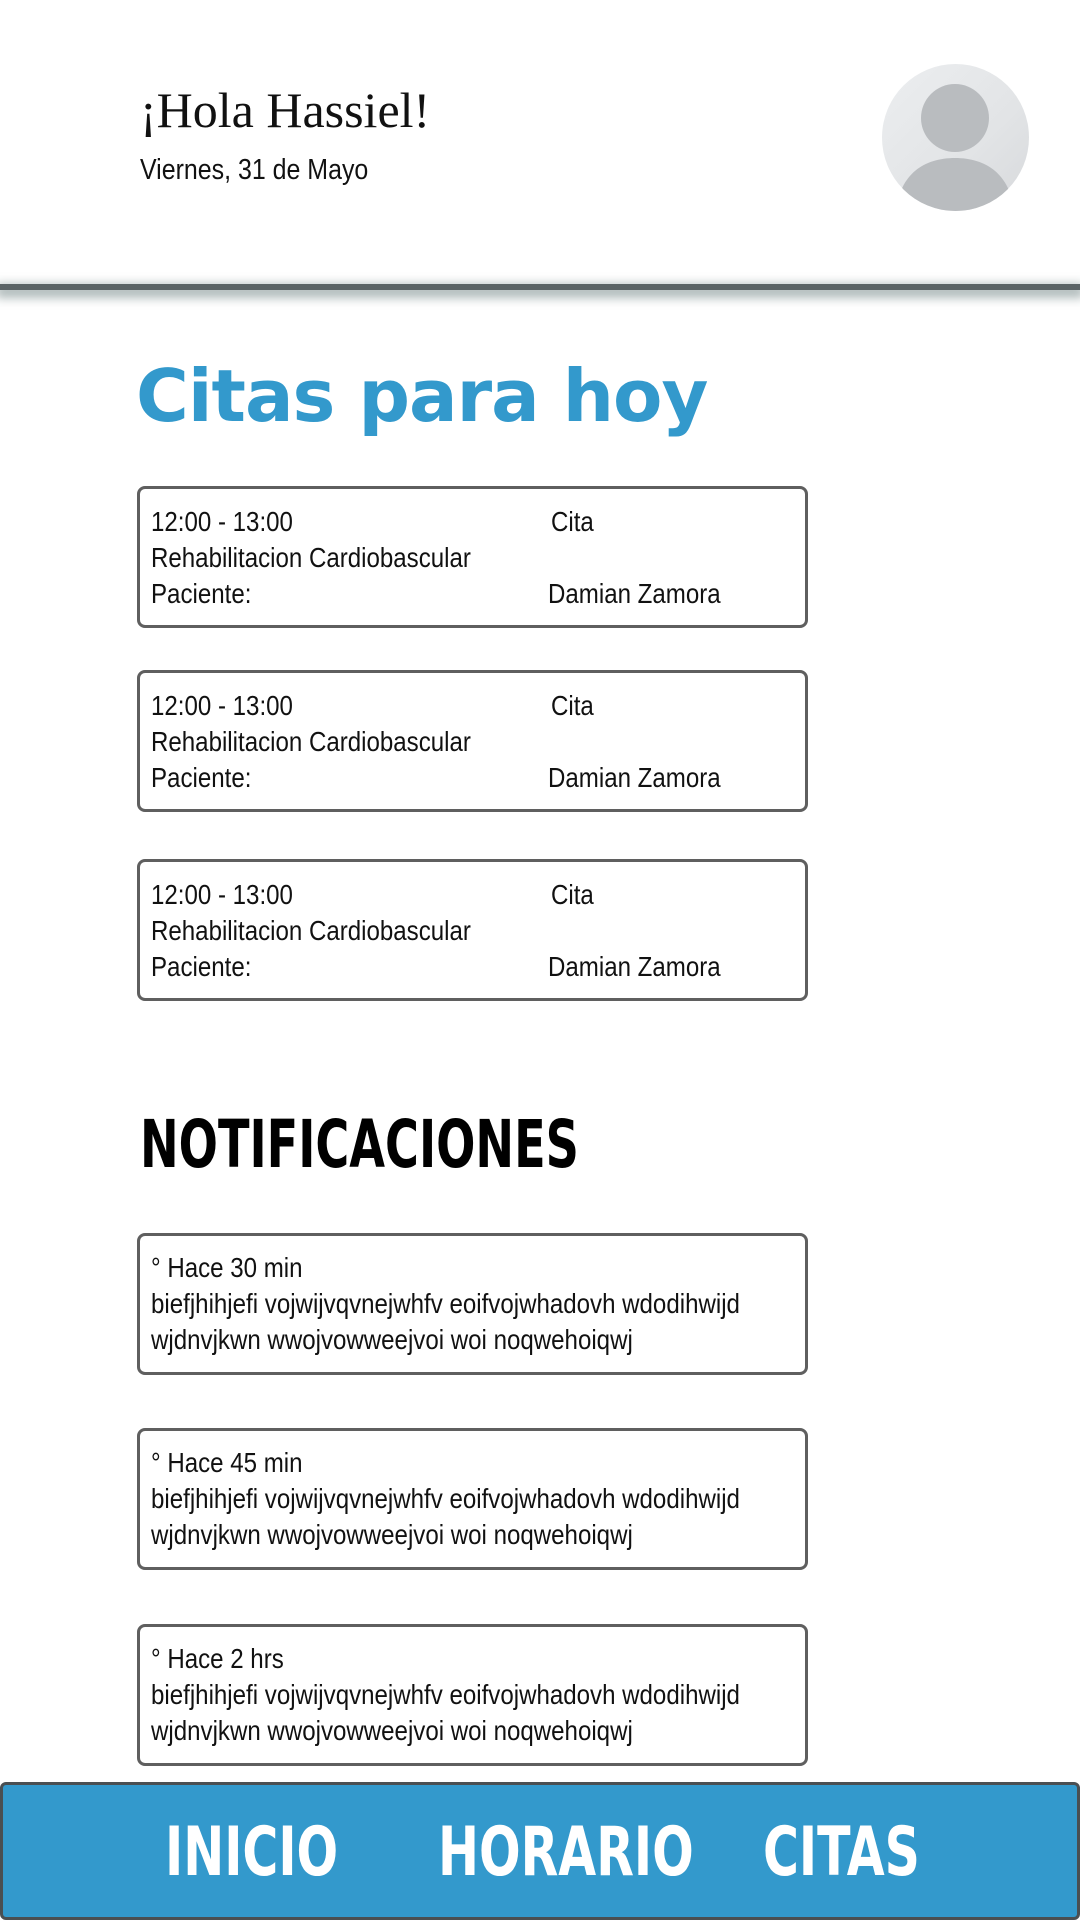 The image size is (1080, 1920). What do you see at coordinates (566, 1853) in the screenshot?
I see `nav-horario-button: HORARIO` at bounding box center [566, 1853].